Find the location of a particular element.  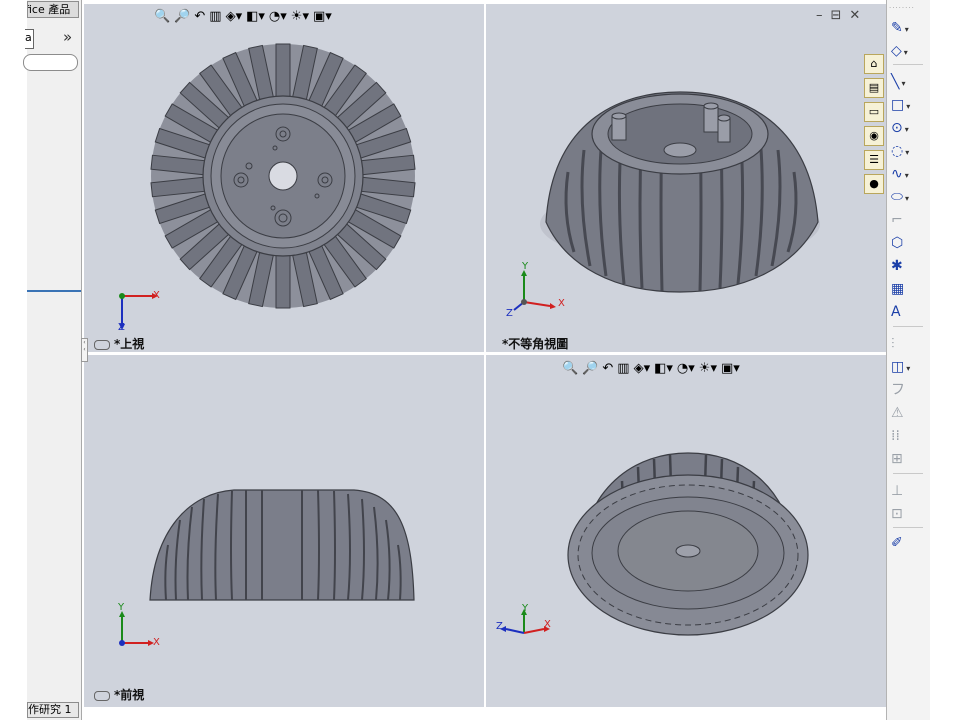

ellipse-icon: ⬭ ▾ is located at coordinates (909, 197).